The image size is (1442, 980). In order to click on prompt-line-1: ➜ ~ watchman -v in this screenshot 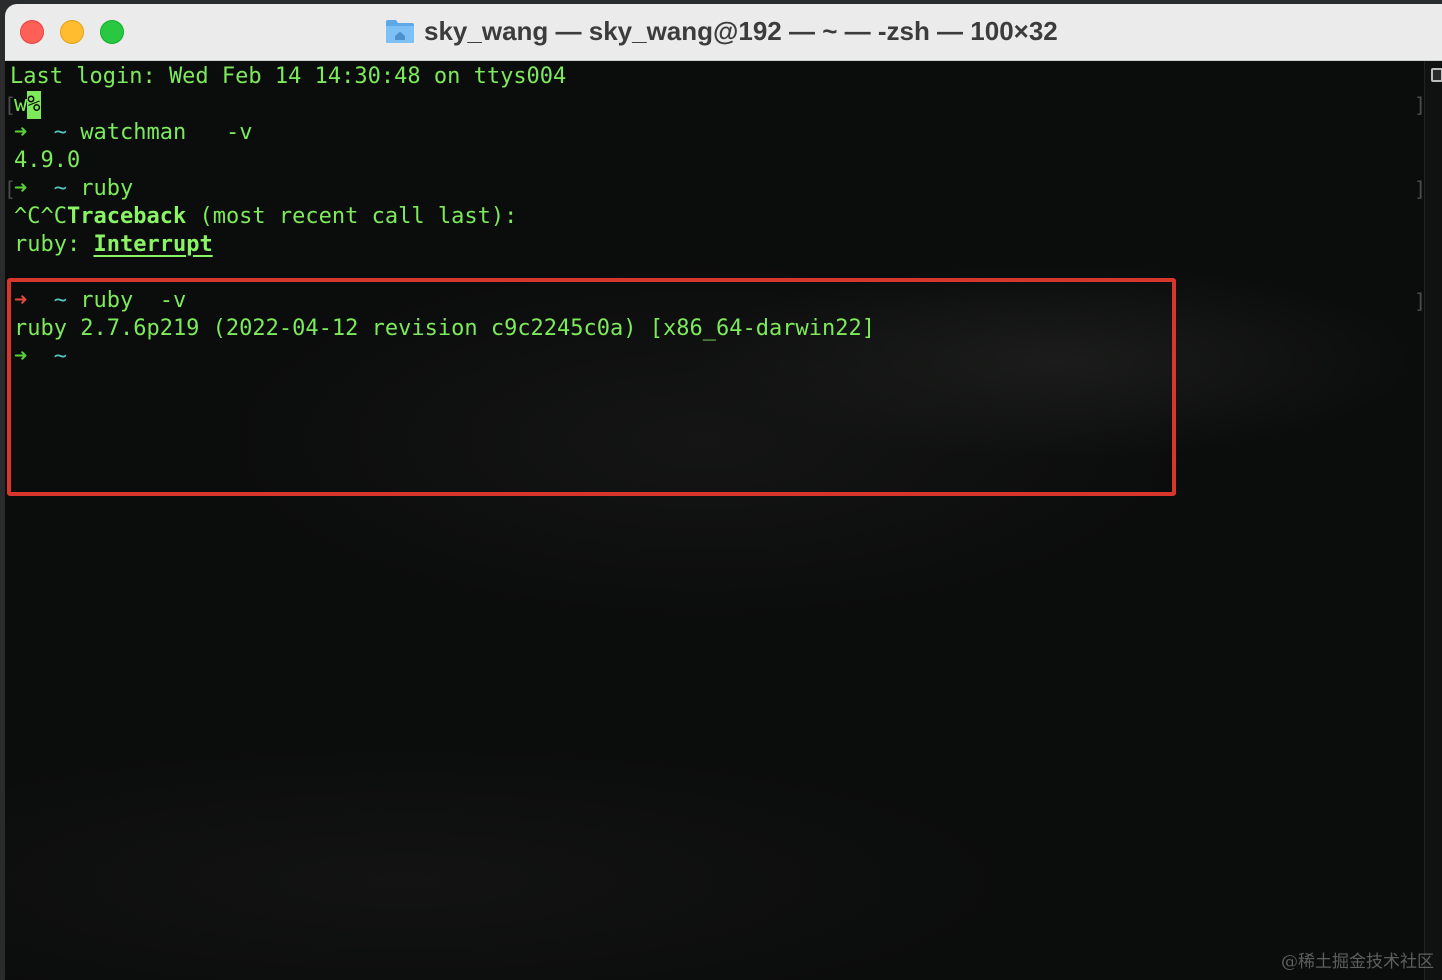, I will do `click(133, 133)`.